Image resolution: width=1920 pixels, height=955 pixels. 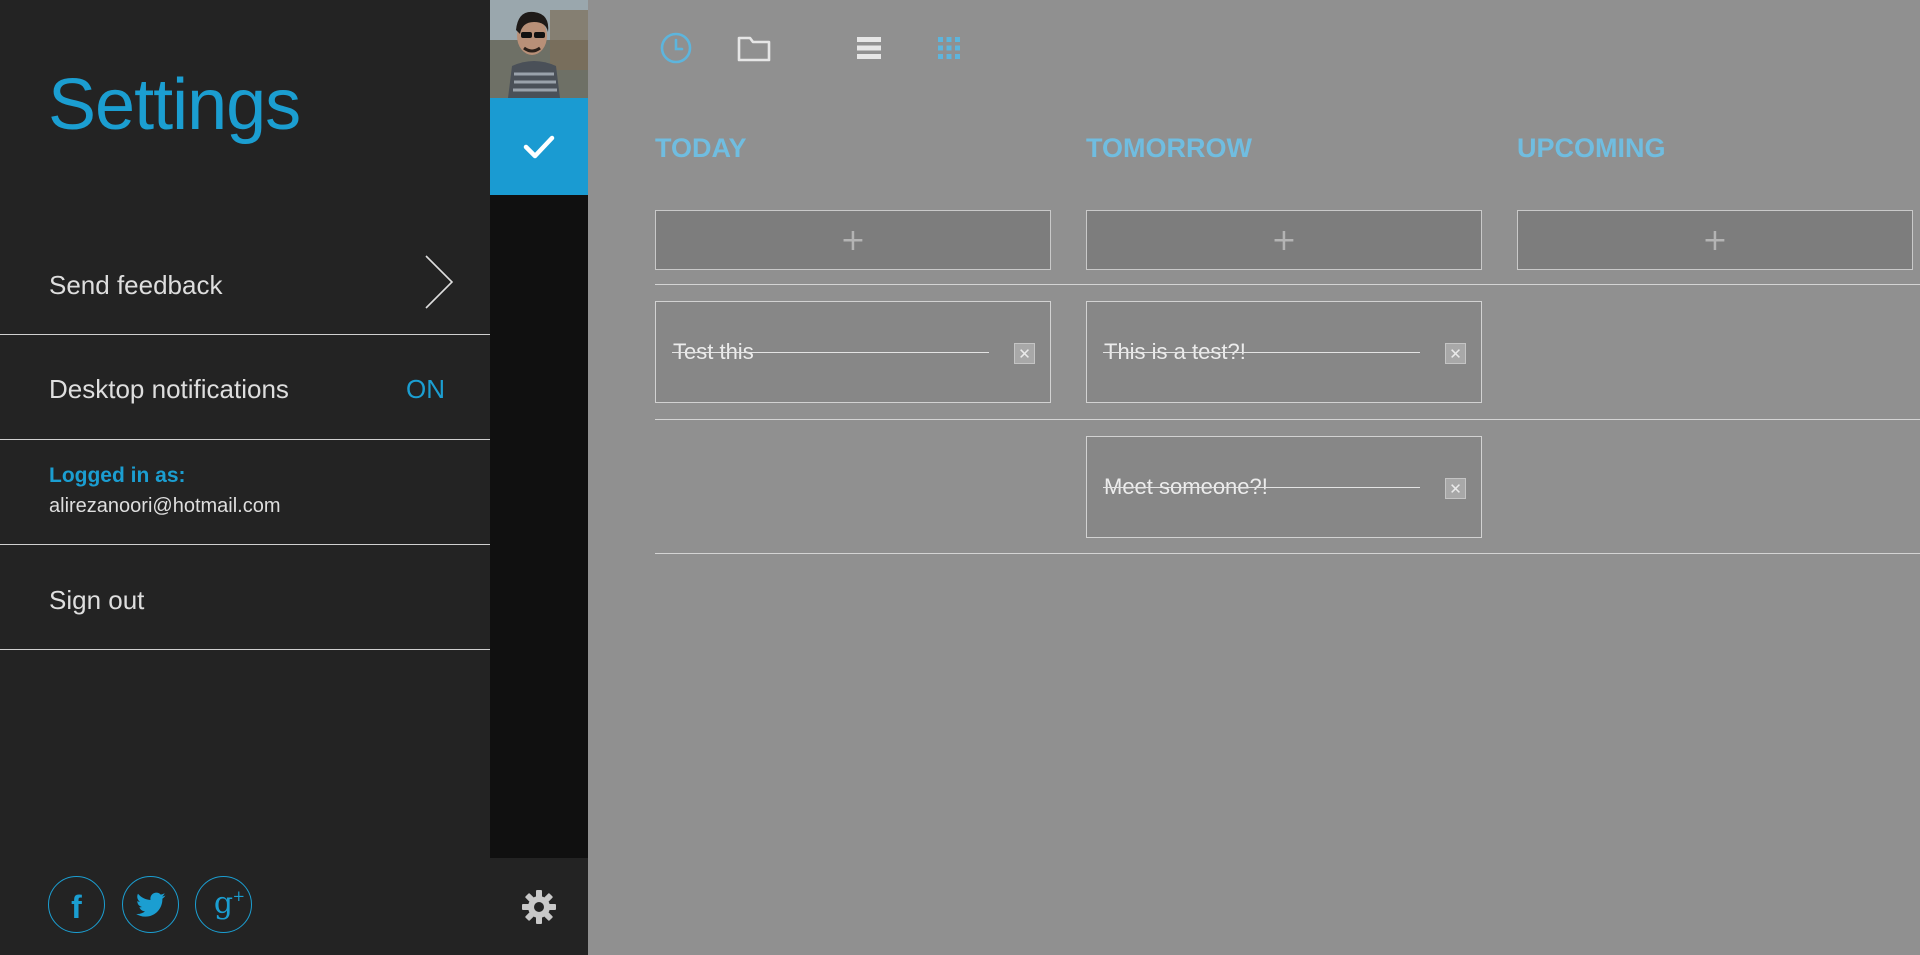 I want to click on sign-out-label: Sign out, so click(x=97, y=600).